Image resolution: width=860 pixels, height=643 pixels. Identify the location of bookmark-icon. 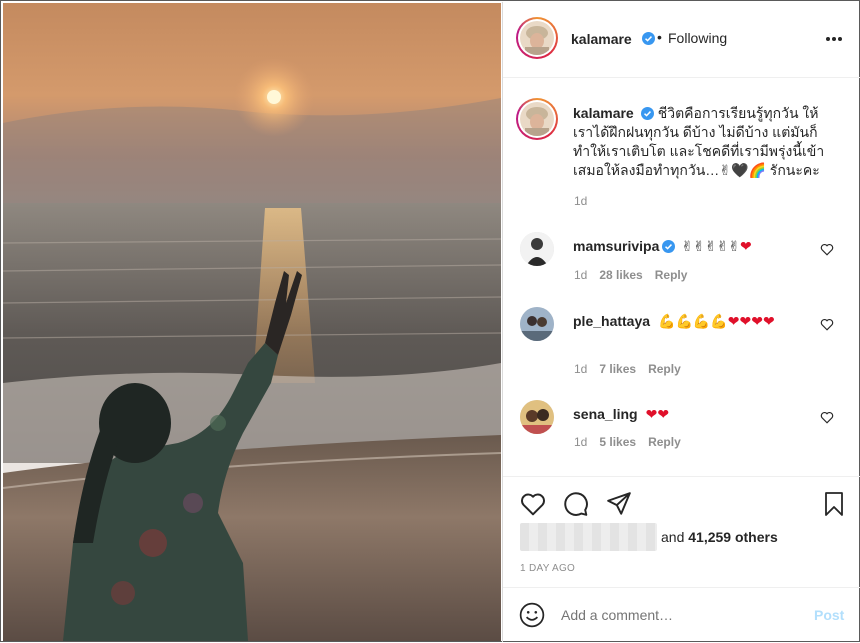
(834, 504).